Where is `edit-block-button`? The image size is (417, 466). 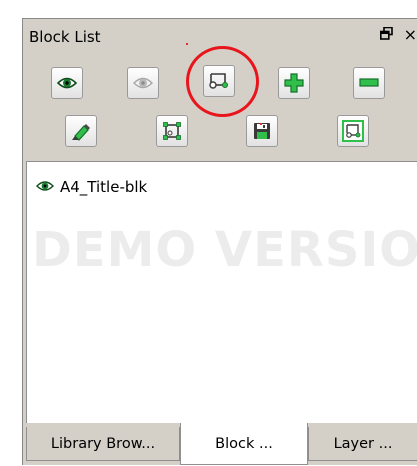
edit-block-button is located at coordinates (81, 131).